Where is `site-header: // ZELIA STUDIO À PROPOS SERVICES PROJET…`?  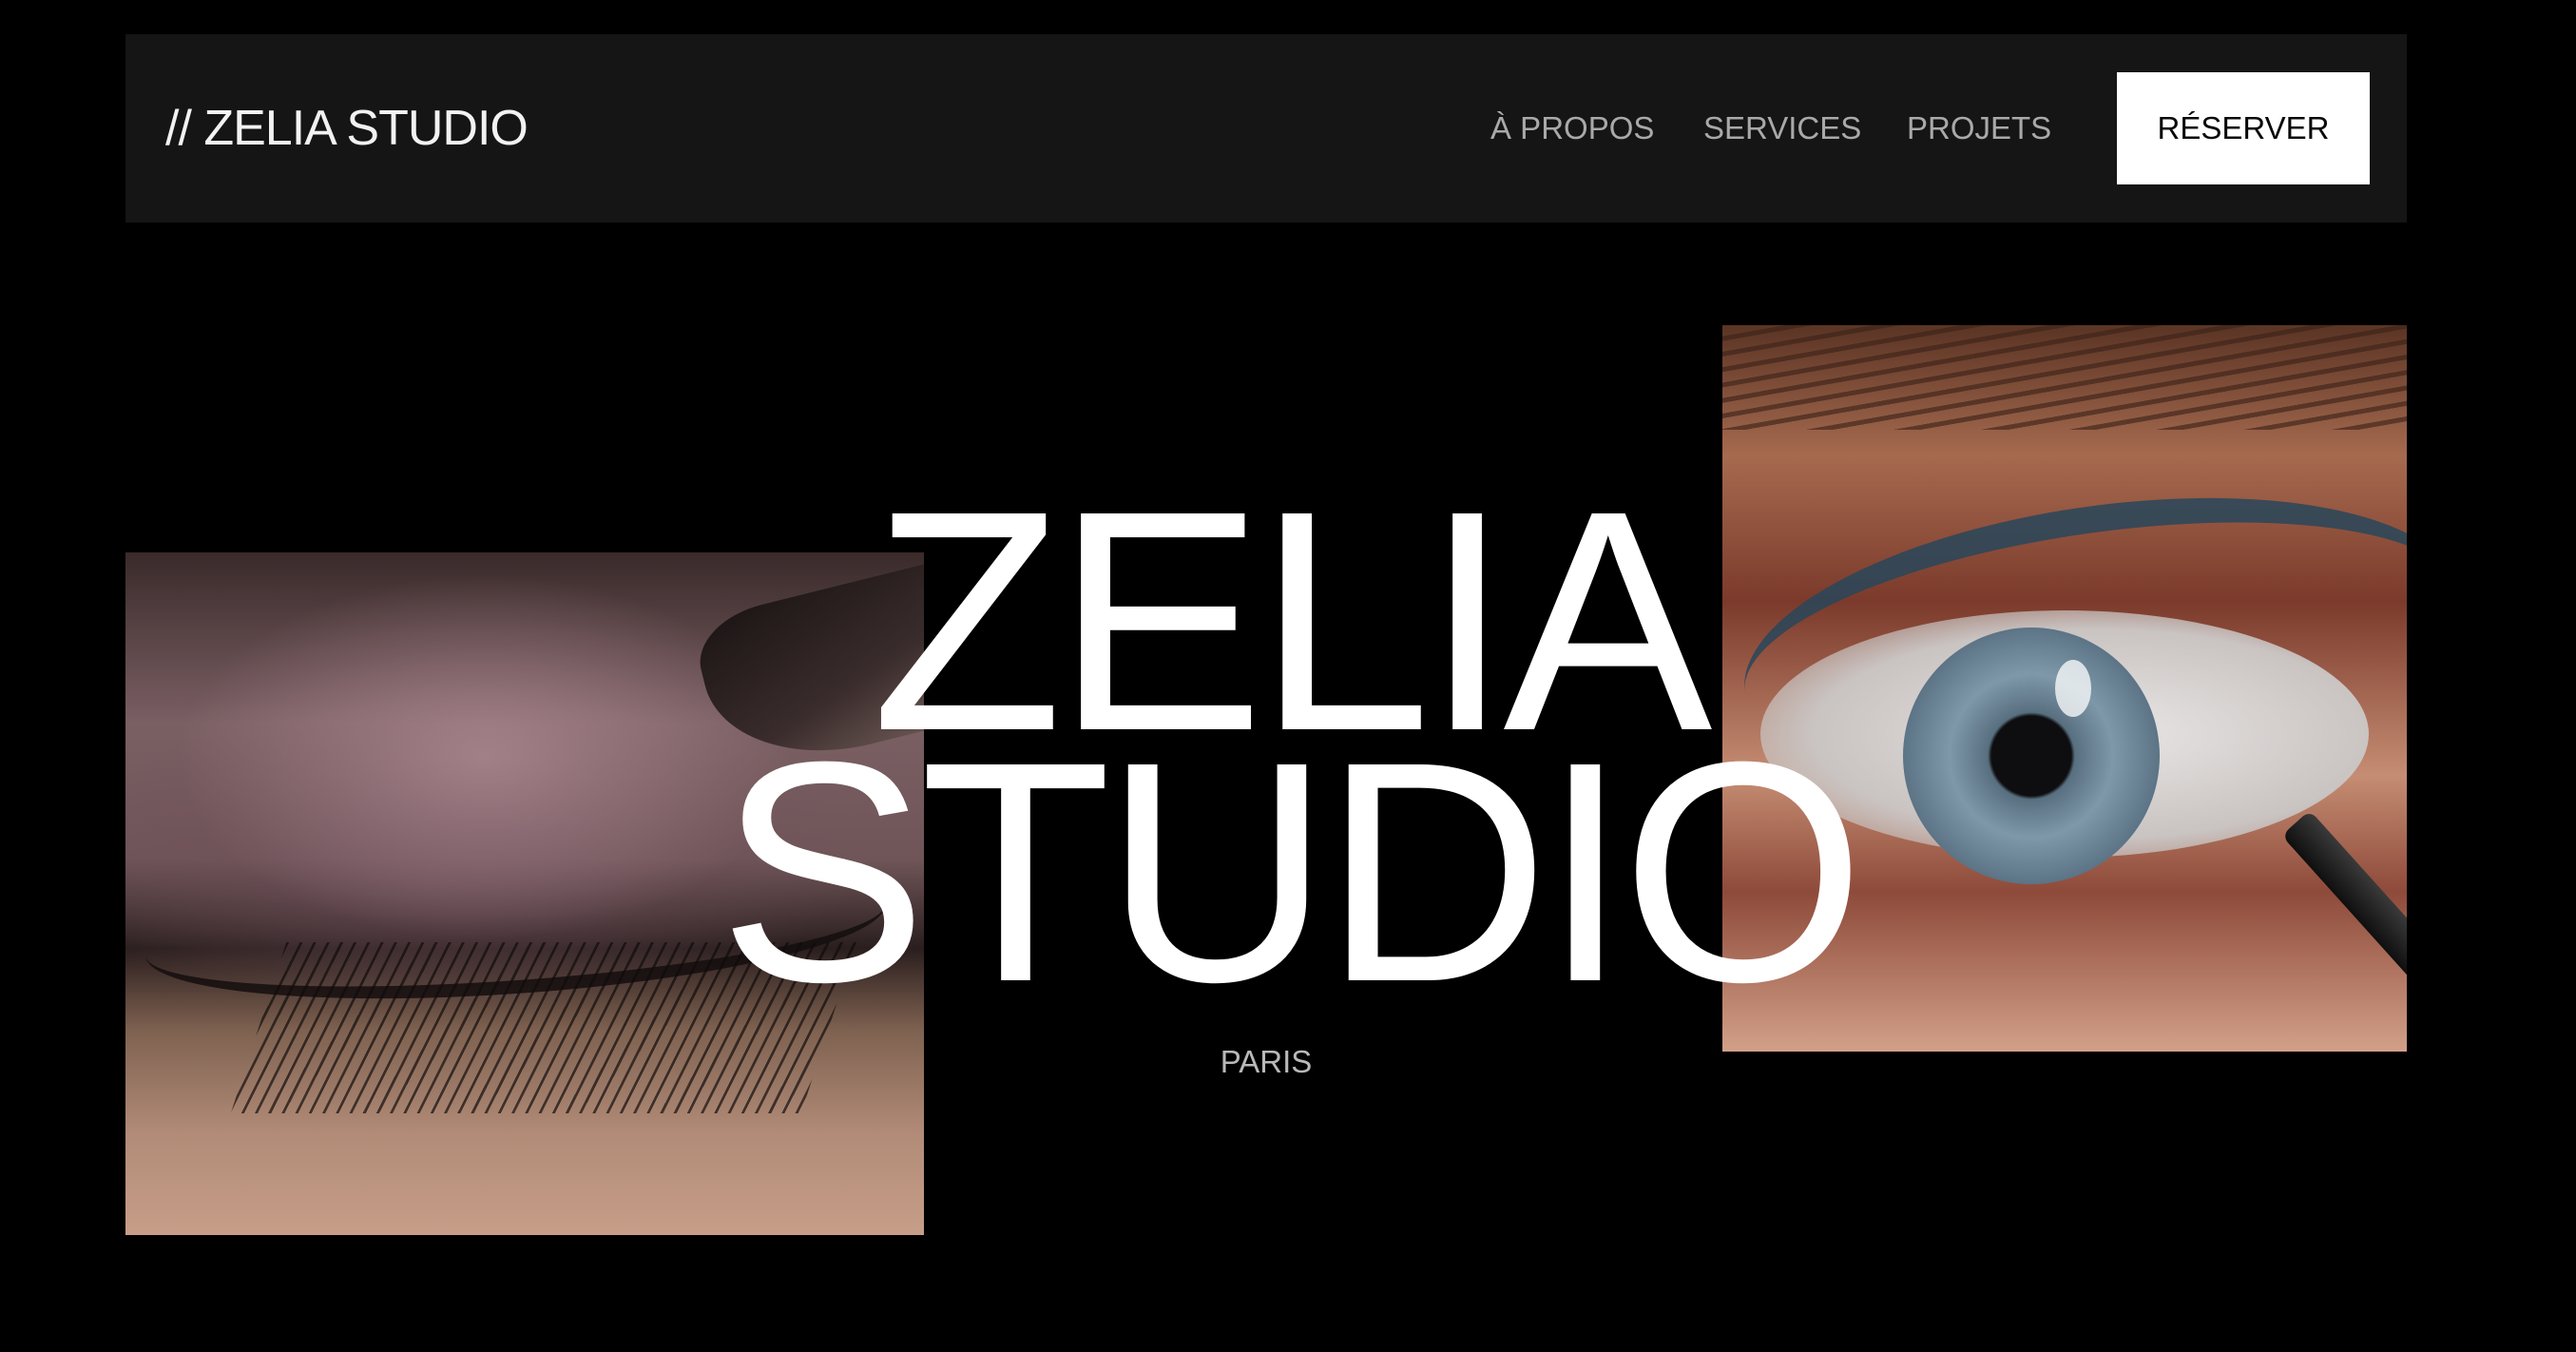
site-header: // ZELIA STUDIO À PROPOS SERVICES PROJET… is located at coordinates (1266, 128).